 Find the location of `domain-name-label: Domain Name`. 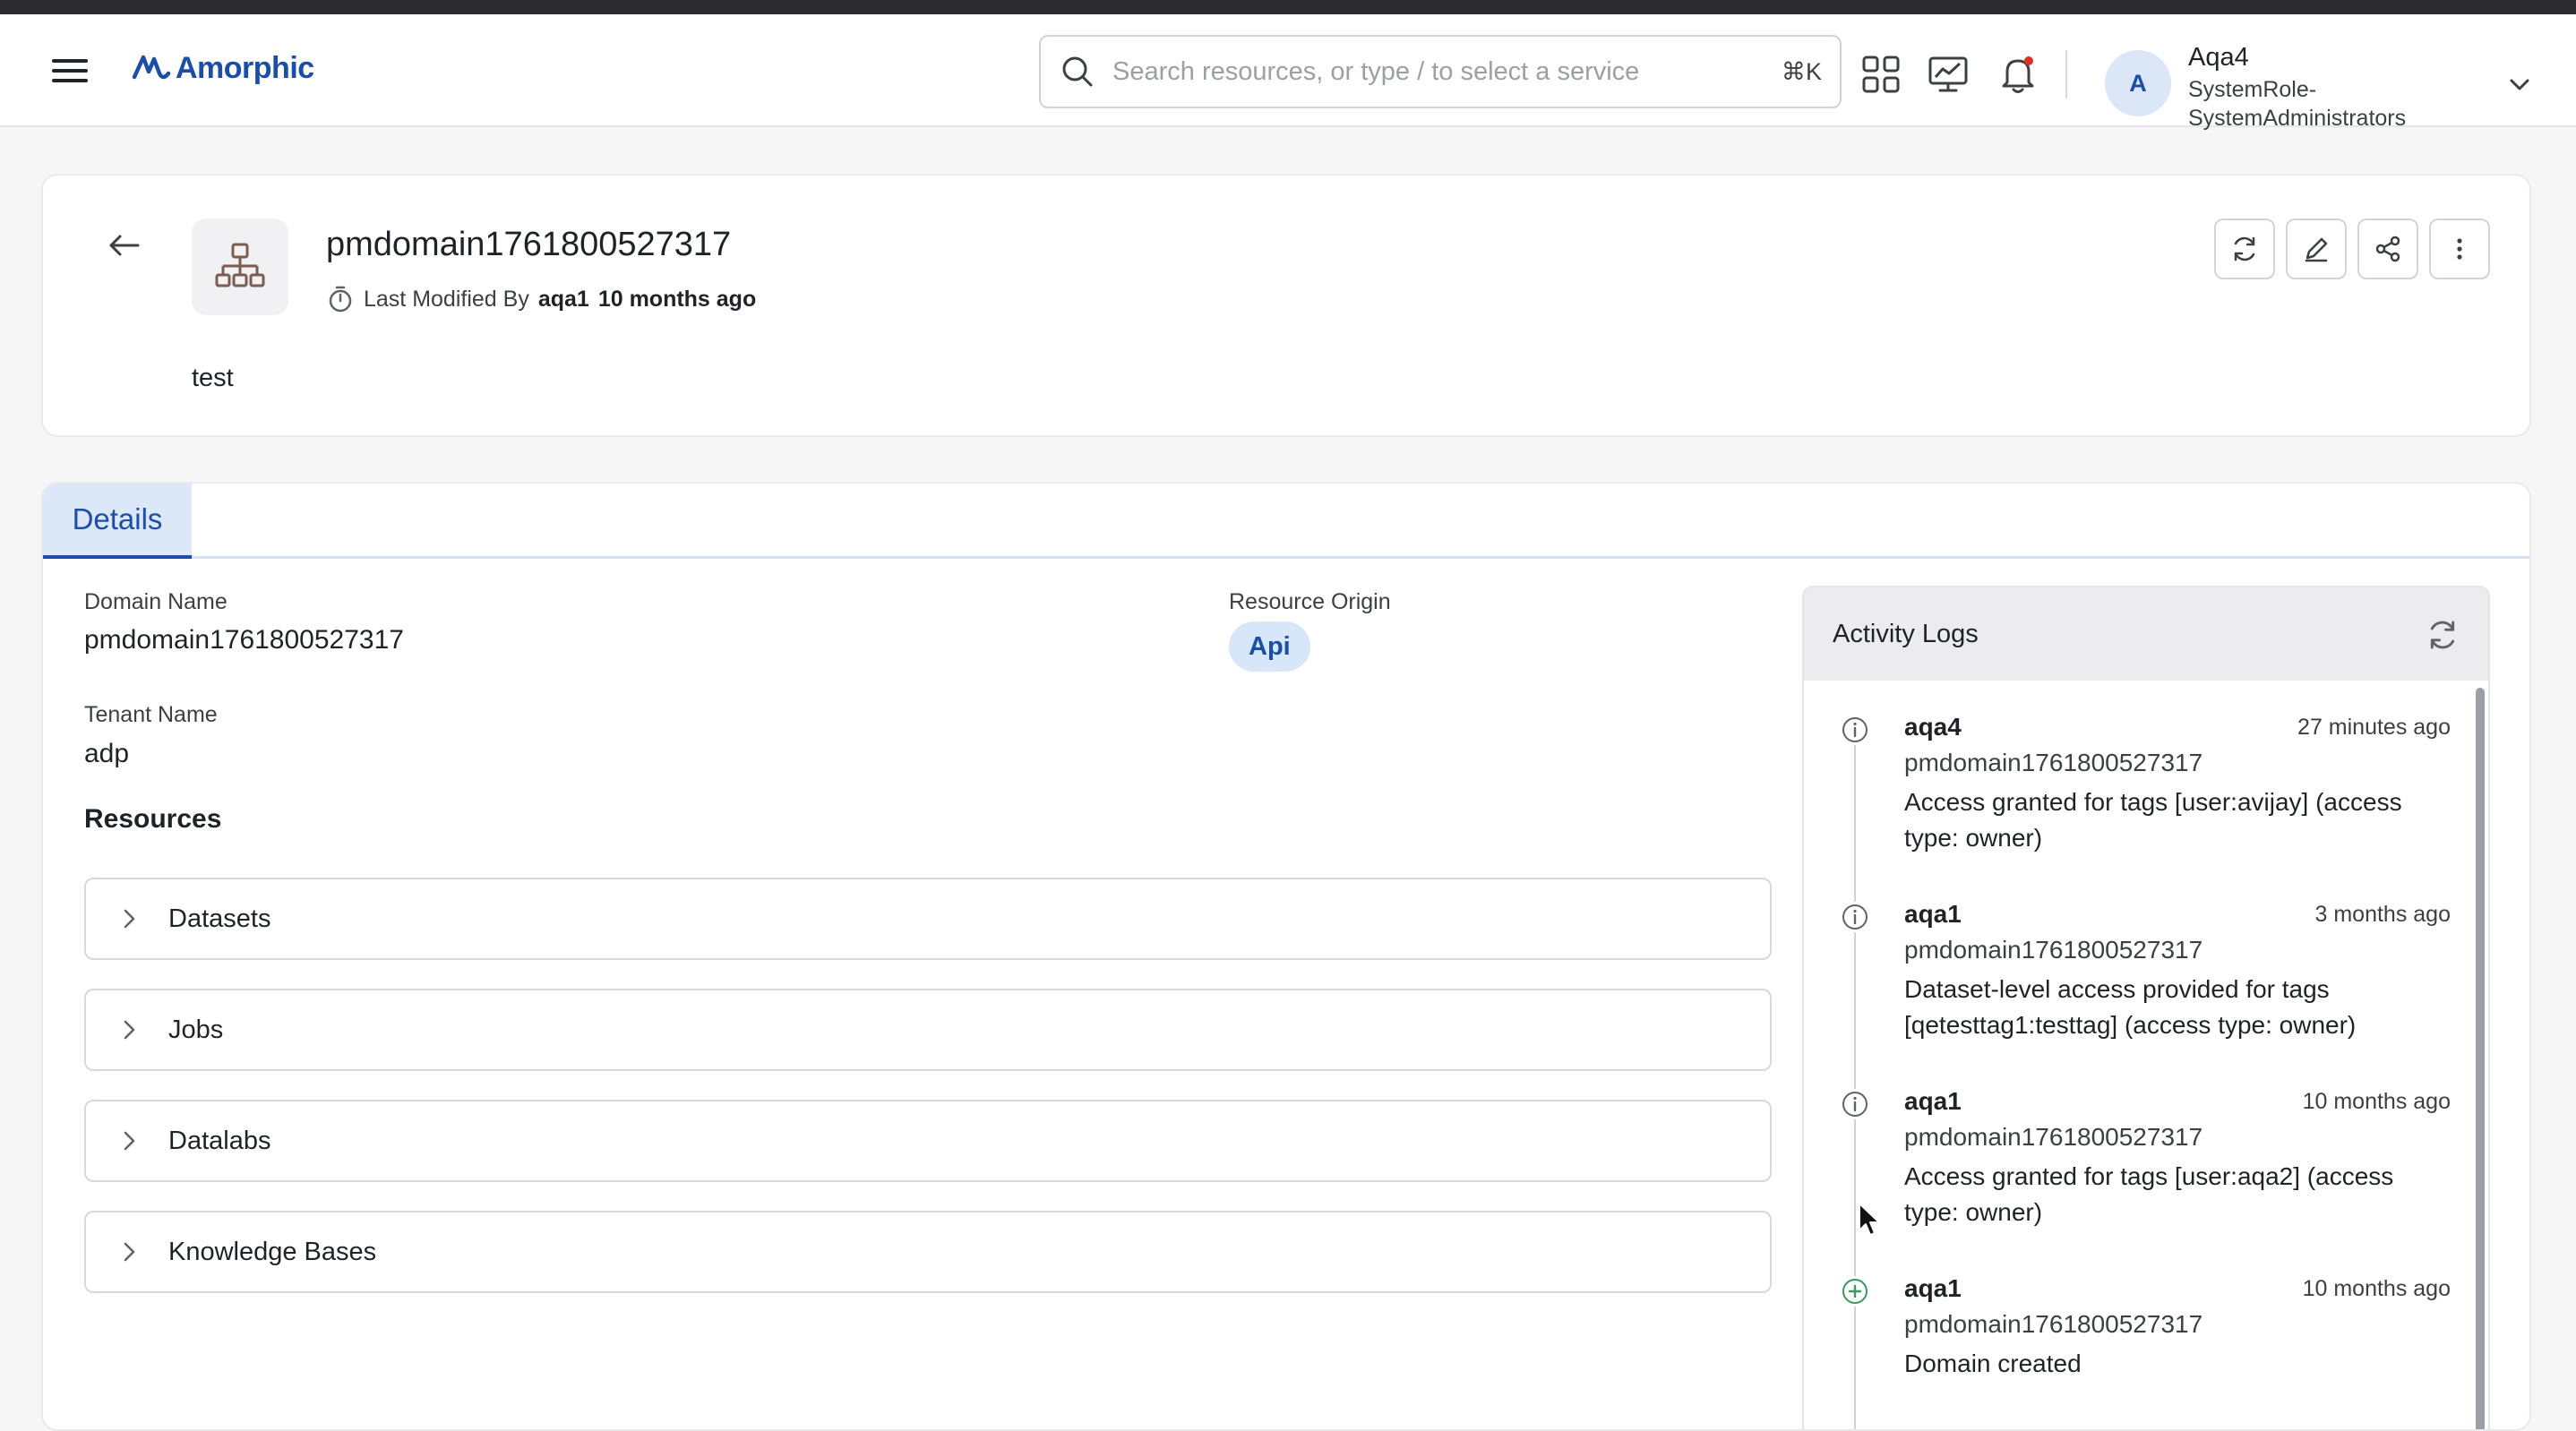

domain-name-label: Domain Name is located at coordinates (156, 601).